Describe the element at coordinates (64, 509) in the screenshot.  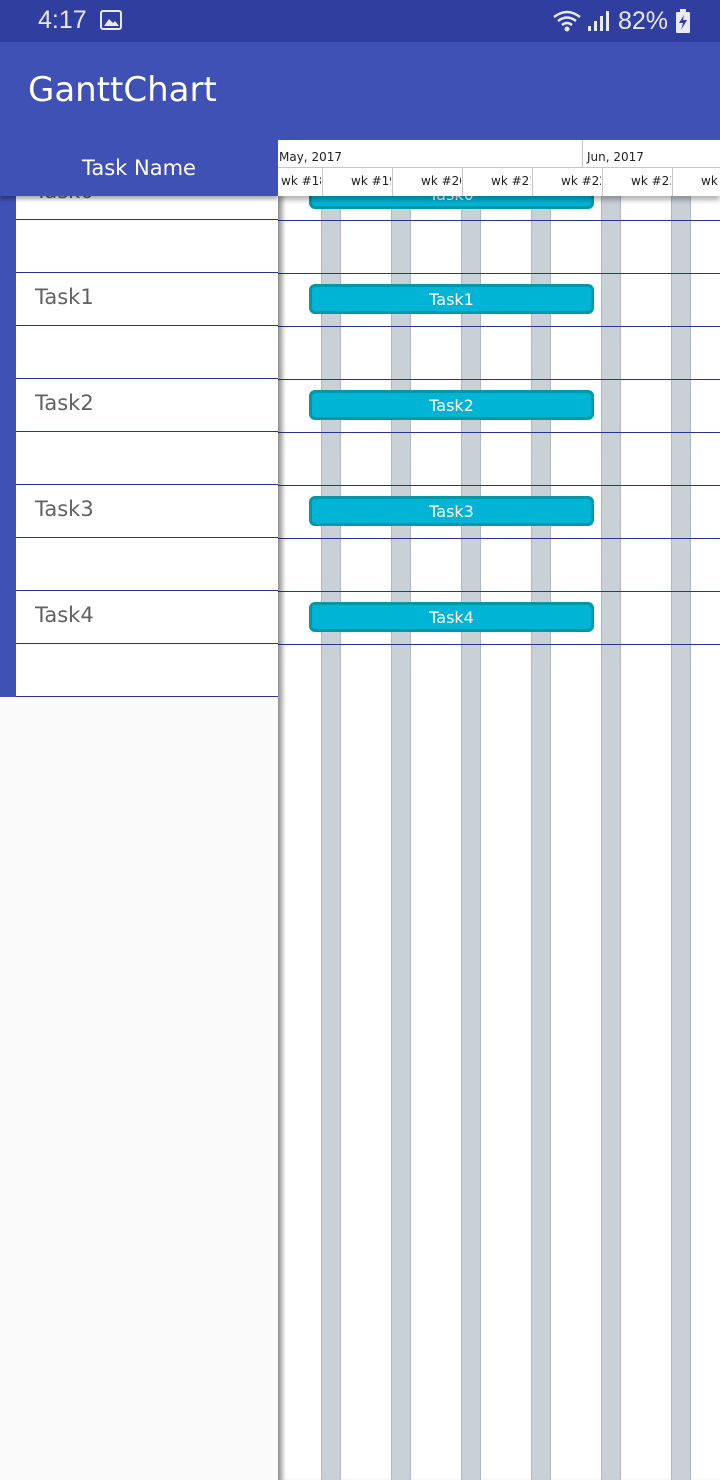
I see `task-label: Task3` at that location.